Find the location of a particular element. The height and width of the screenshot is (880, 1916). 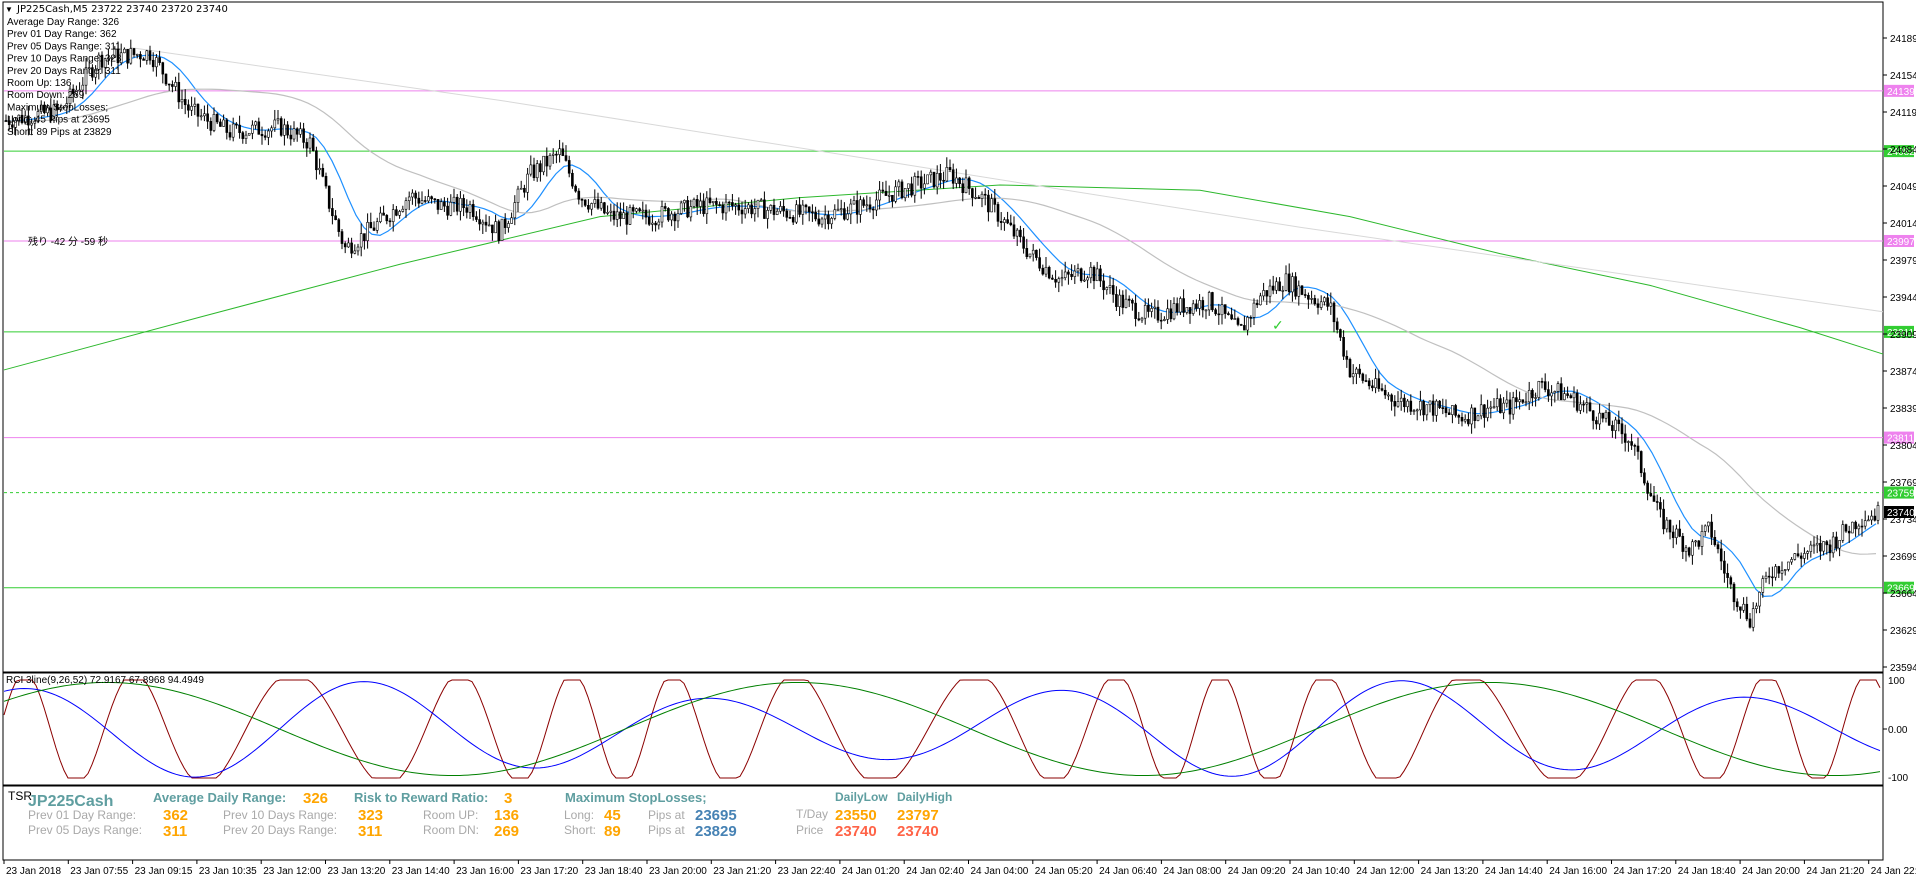

price-low: 23740 is located at coordinates (856, 831).